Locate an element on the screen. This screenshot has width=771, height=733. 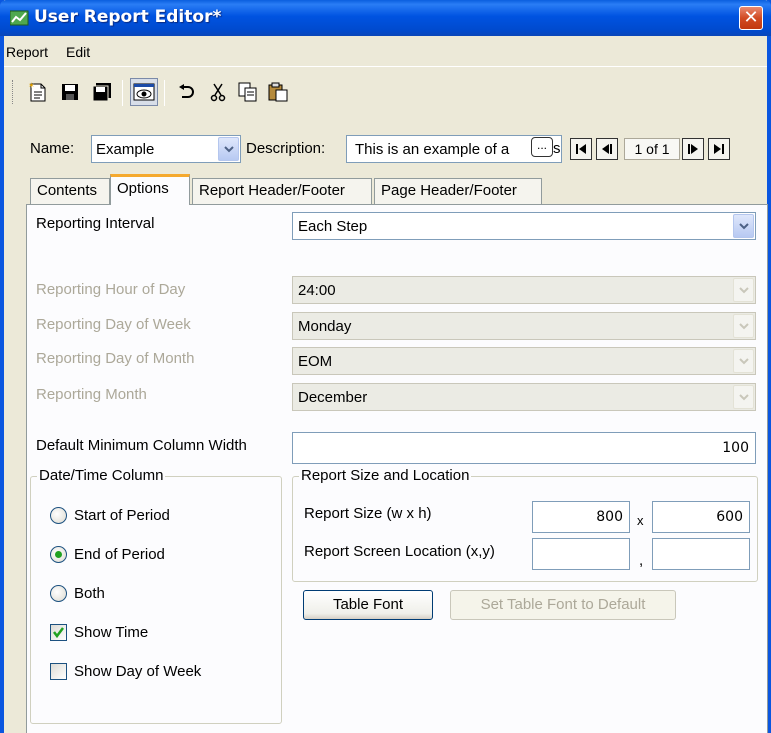
datetime-group-title: Date/Time Column is located at coordinates (101, 475).